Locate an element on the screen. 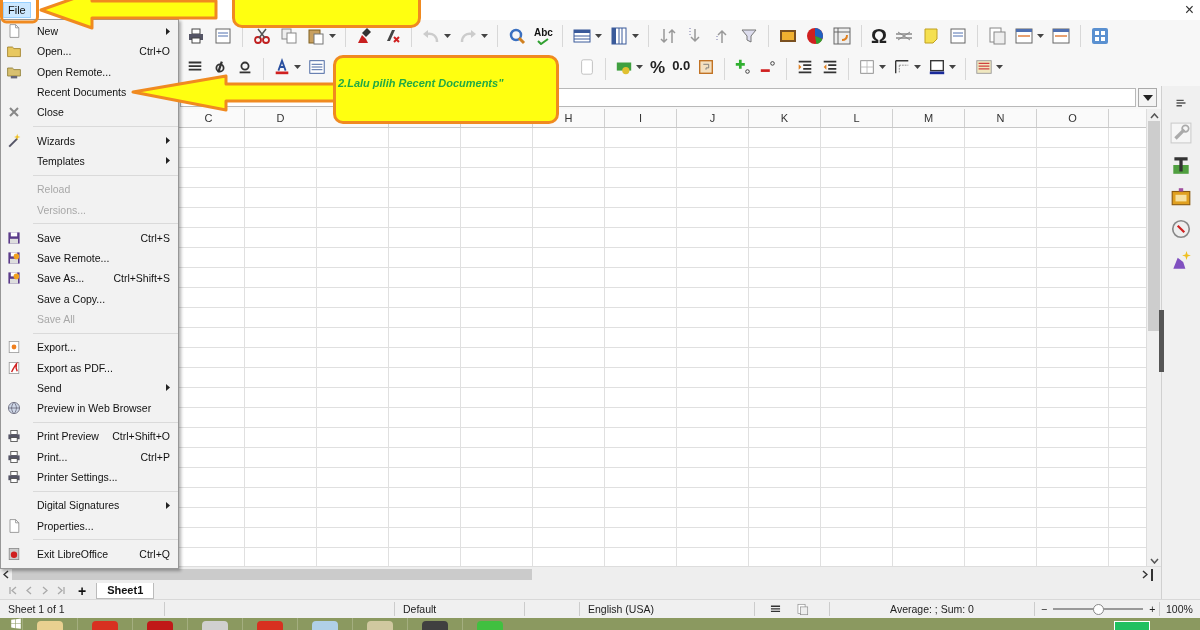 This screenshot has height=630, width=1200. callout-text: 2.Lalu pilih Recent Documents" is located at coordinates (421, 83).